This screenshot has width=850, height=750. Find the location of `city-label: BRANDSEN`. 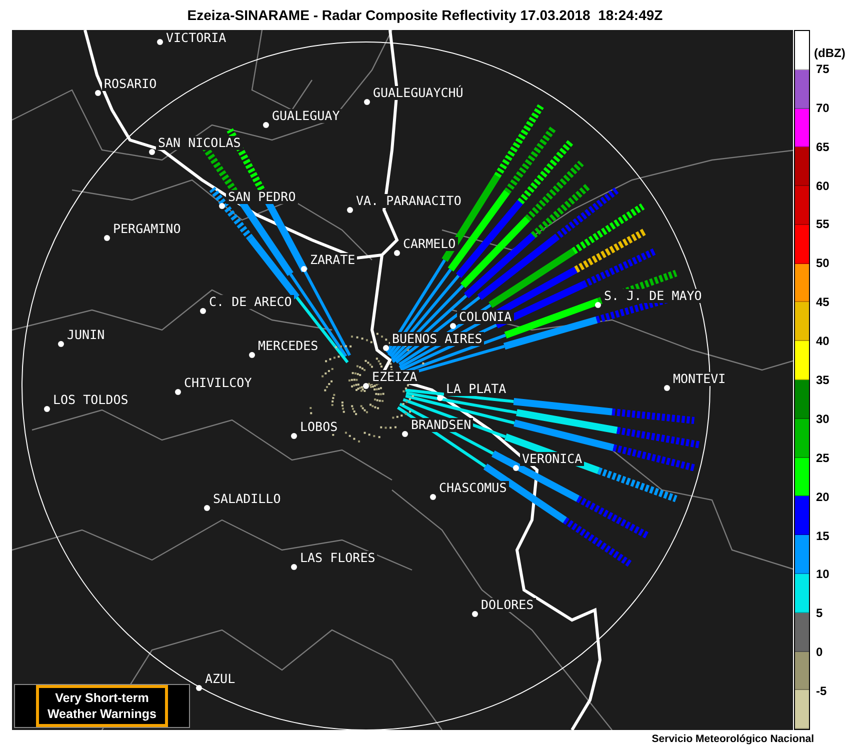

city-label: BRANDSEN is located at coordinates (441, 425).